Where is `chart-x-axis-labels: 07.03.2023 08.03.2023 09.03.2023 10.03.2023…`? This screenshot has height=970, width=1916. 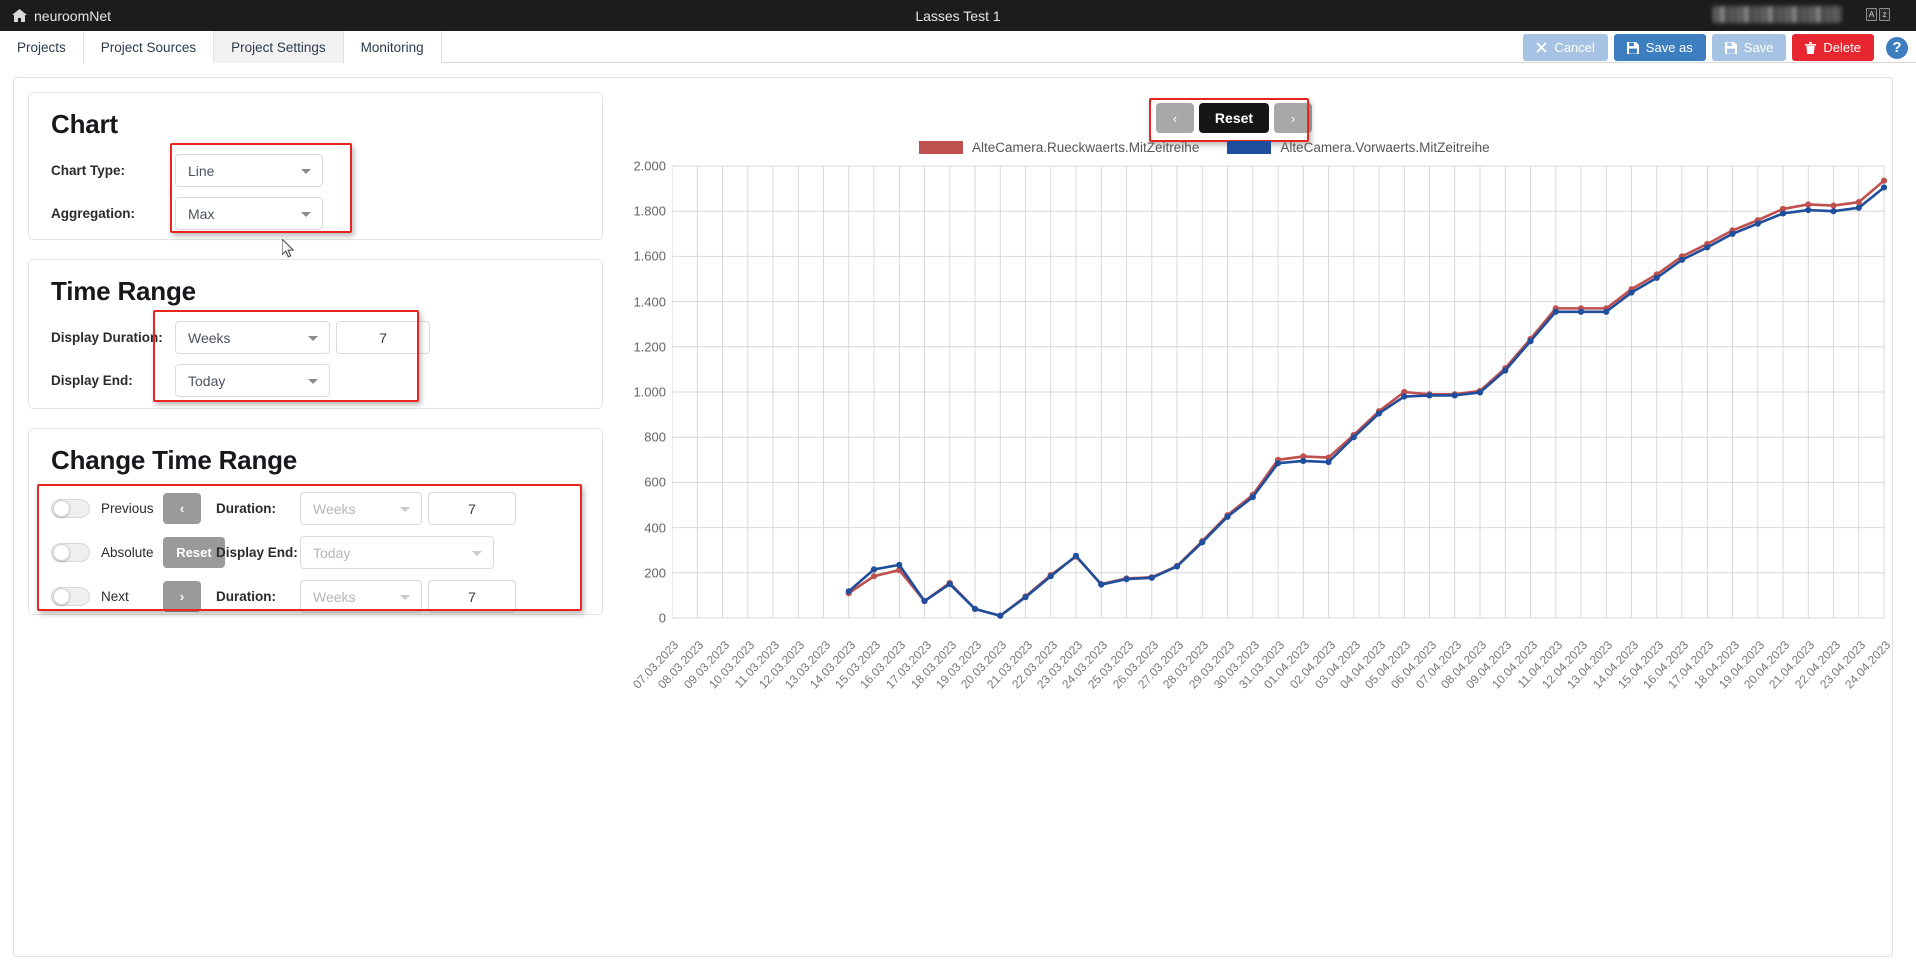
chart-x-axis-labels: 07.03.2023 08.03.2023 09.03.2023 10.03.2023… is located at coordinates (1273, 694).